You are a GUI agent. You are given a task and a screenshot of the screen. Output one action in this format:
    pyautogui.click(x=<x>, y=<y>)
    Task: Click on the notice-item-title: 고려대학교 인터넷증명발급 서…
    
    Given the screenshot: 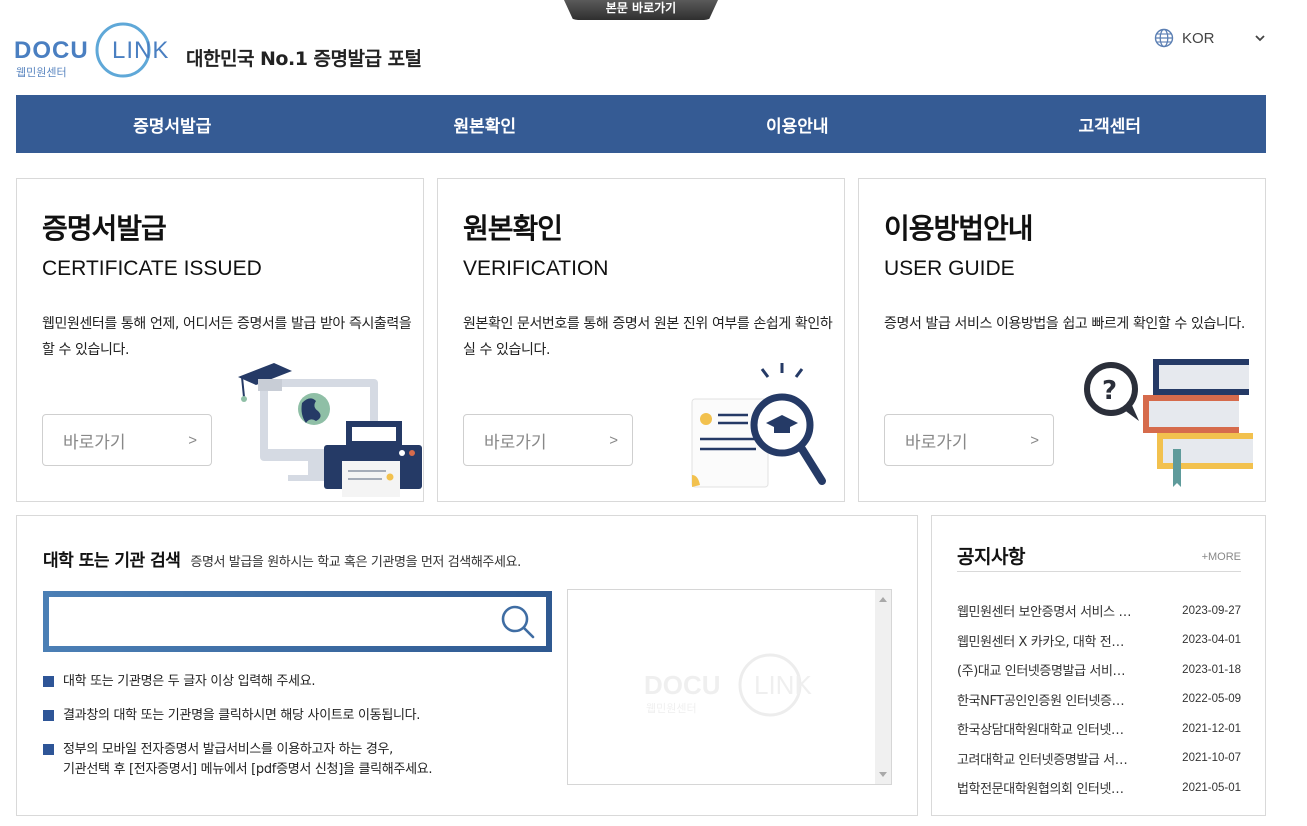 What is the action you would take?
    pyautogui.click(x=1042, y=760)
    